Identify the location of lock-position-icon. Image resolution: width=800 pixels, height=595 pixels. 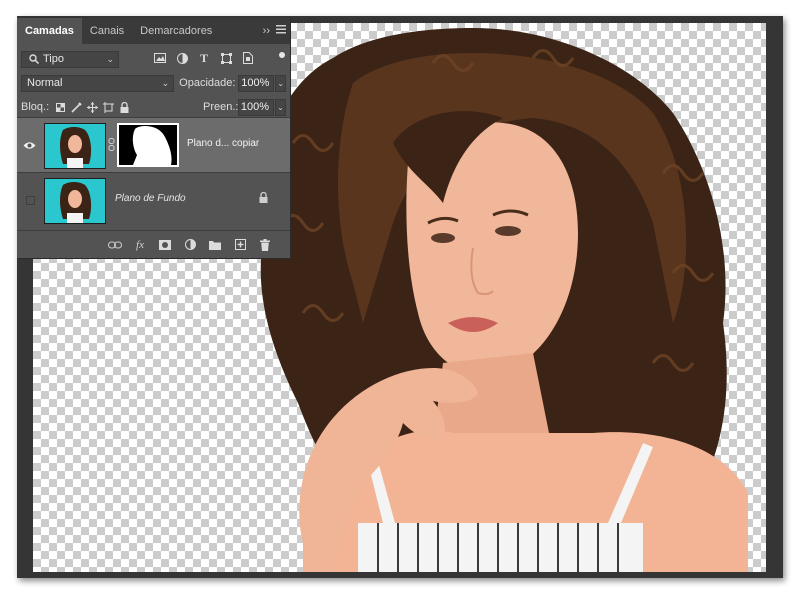
(92, 107).